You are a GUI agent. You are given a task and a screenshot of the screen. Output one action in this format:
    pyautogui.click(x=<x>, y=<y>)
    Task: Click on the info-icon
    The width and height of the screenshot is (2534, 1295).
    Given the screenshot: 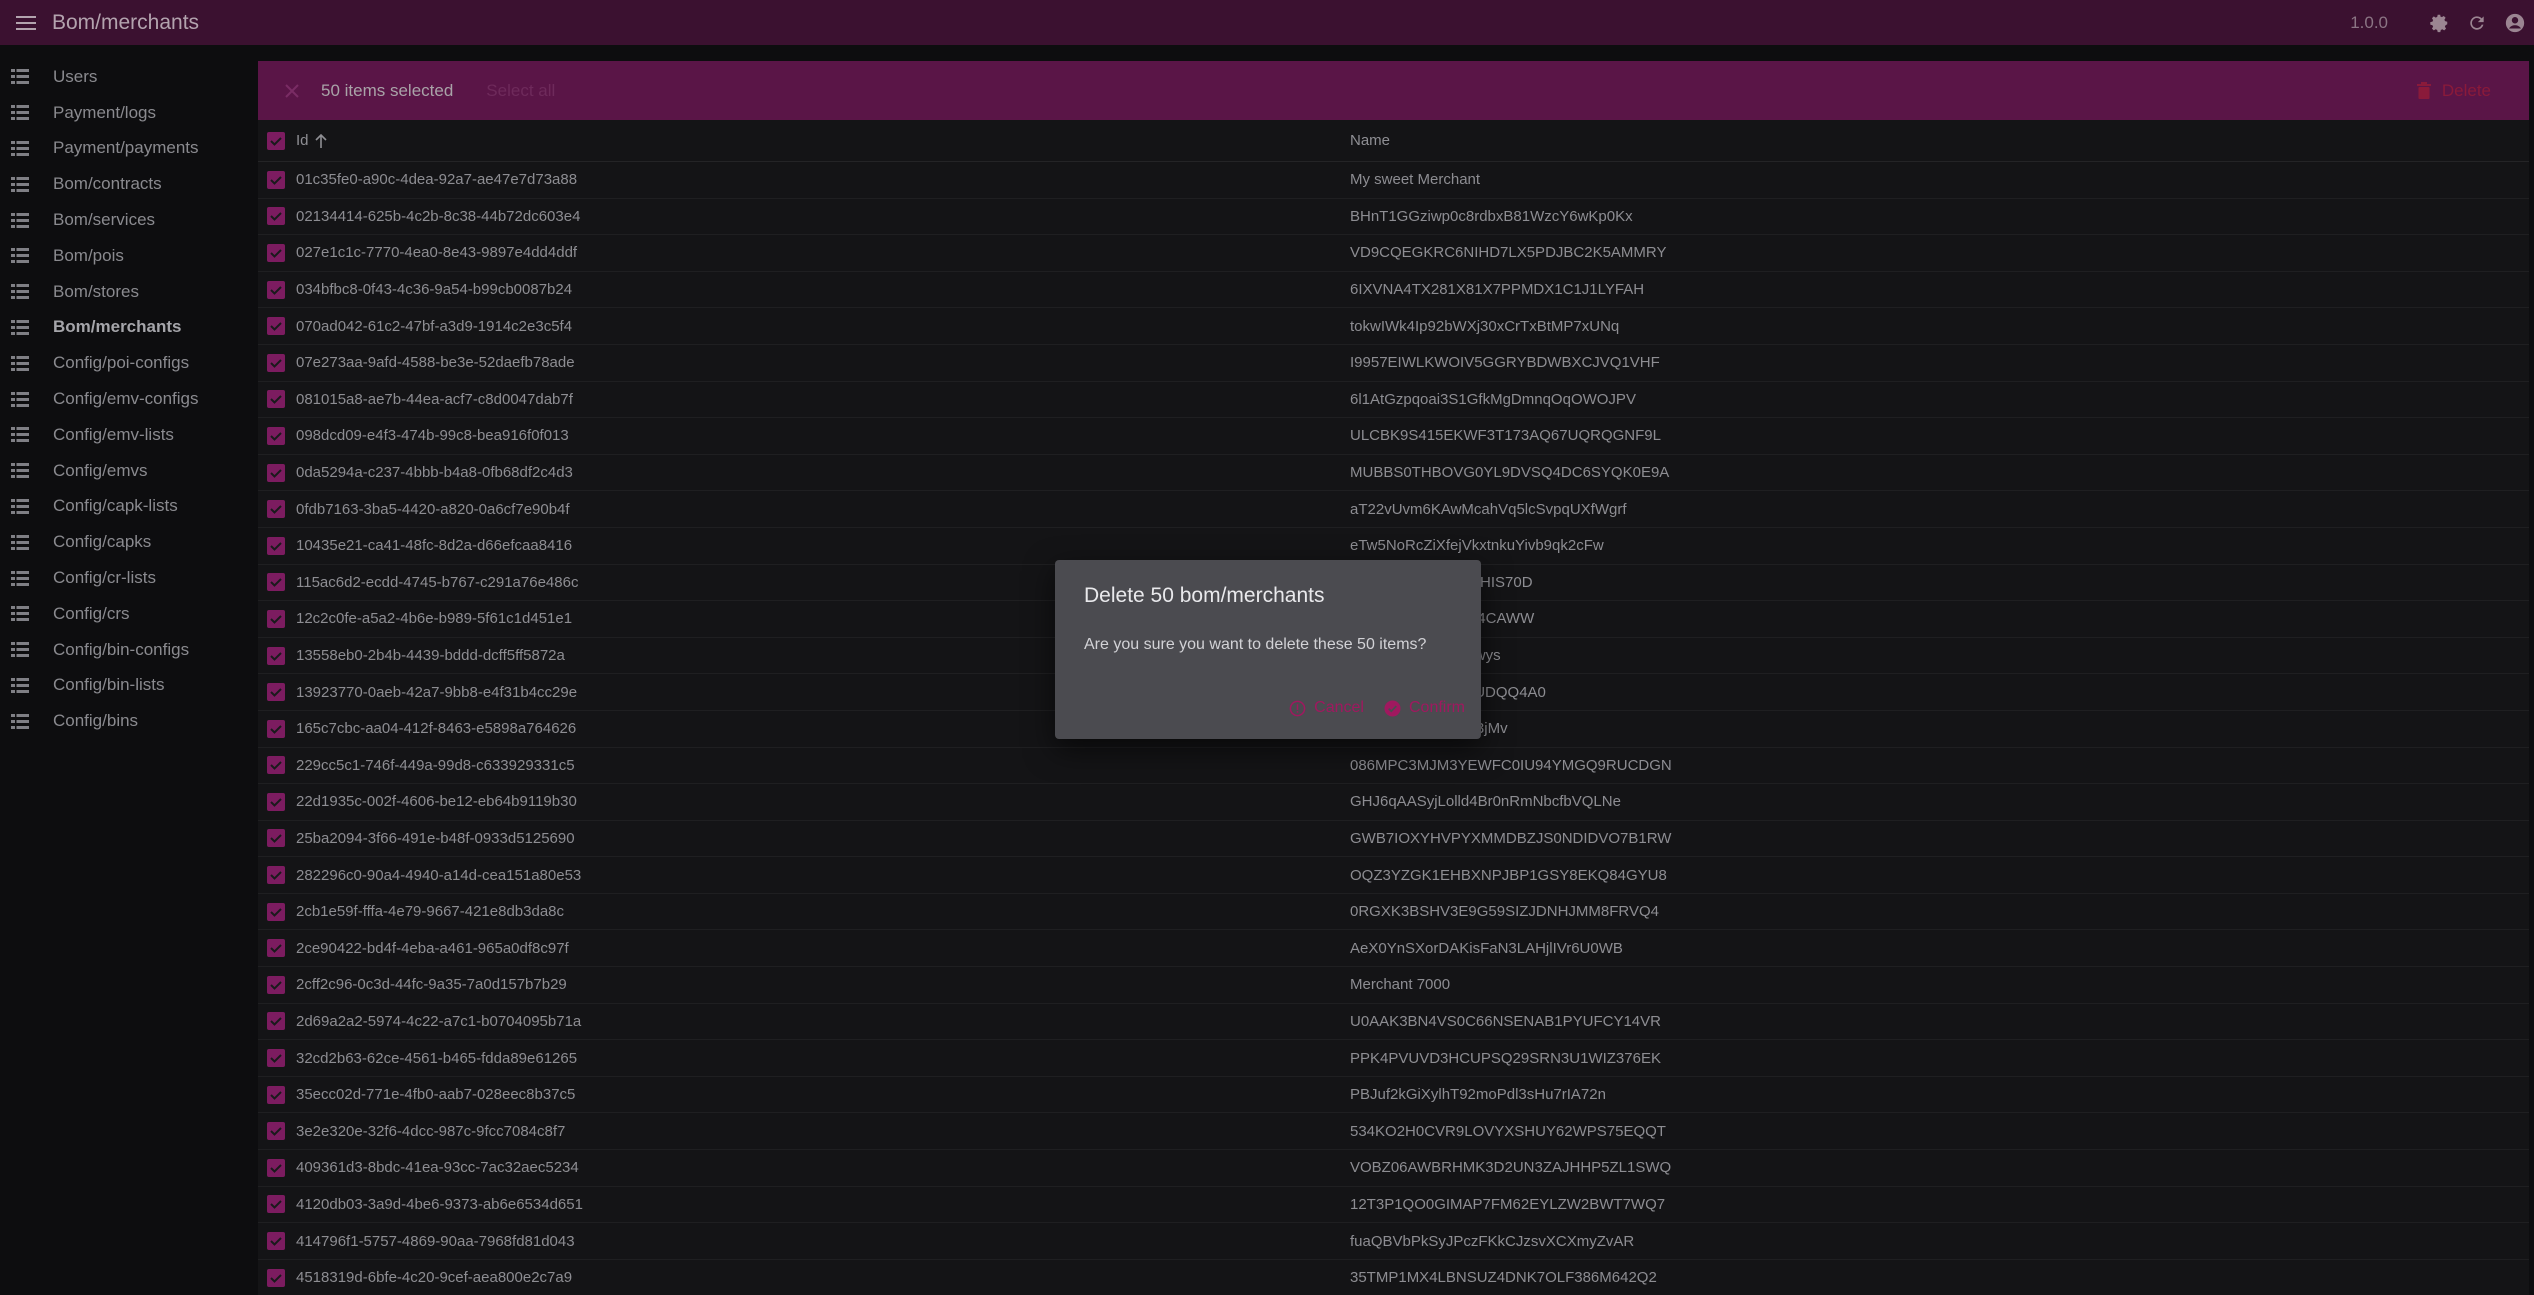 What is the action you would take?
    pyautogui.click(x=1297, y=708)
    